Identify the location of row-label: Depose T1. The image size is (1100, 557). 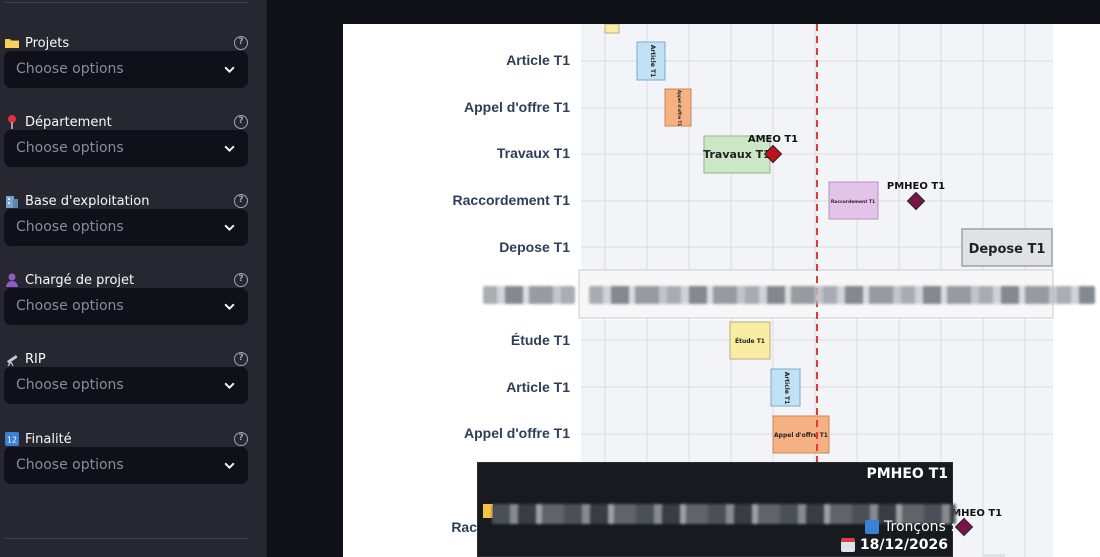
(534, 247).